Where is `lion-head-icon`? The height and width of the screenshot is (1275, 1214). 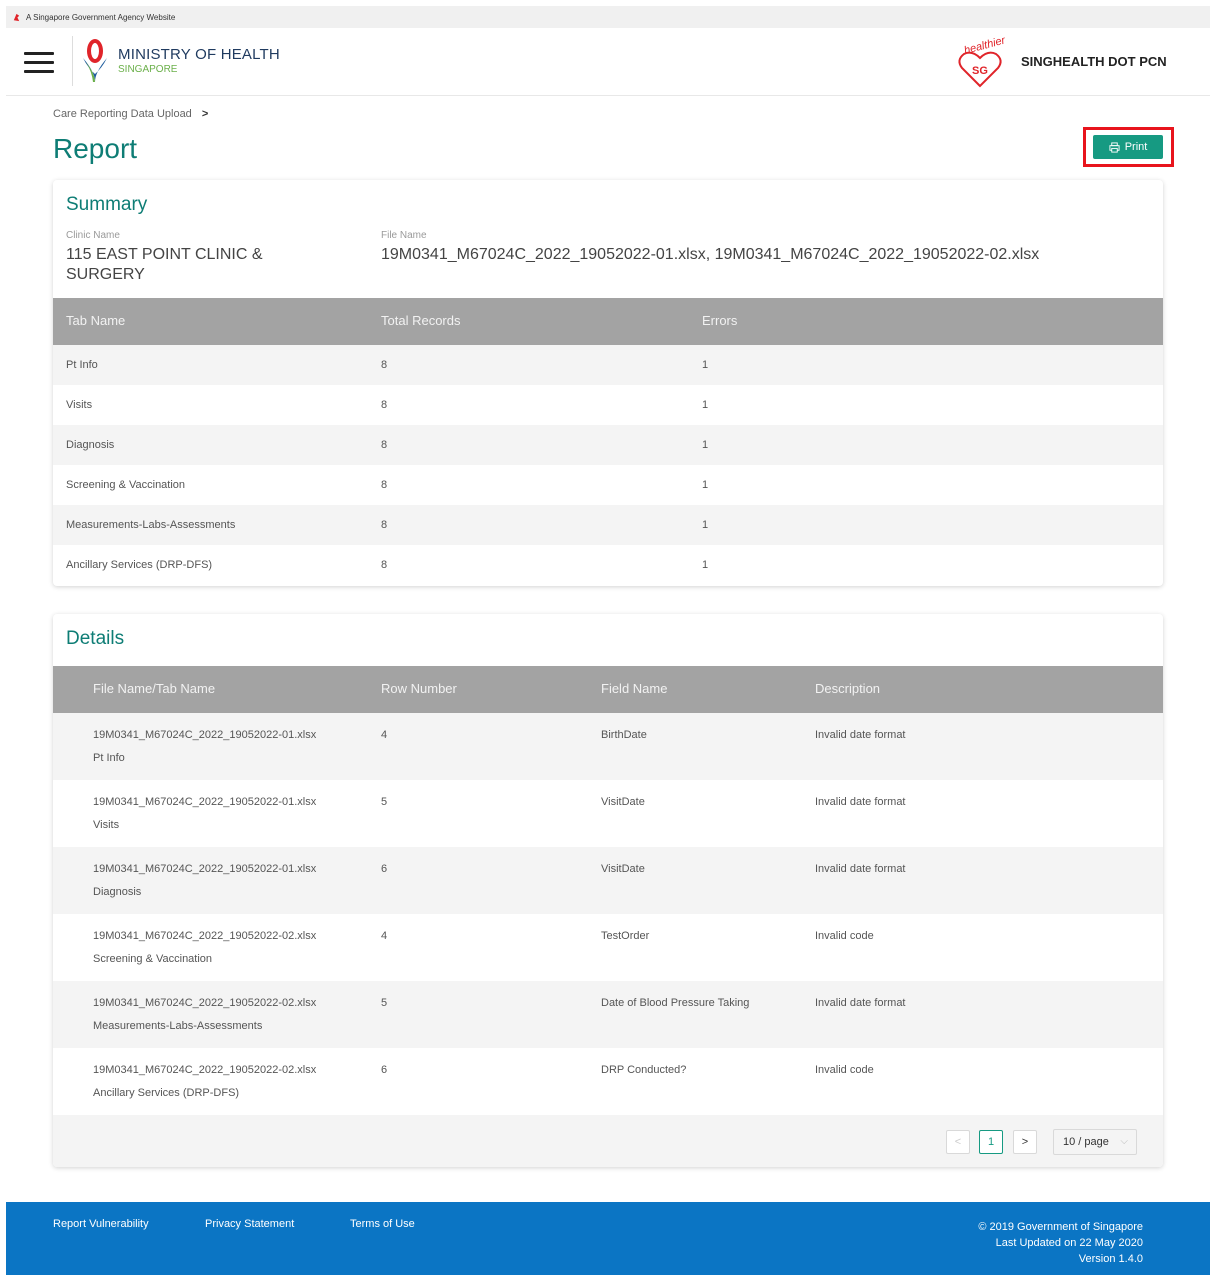 lion-head-icon is located at coordinates (16, 17).